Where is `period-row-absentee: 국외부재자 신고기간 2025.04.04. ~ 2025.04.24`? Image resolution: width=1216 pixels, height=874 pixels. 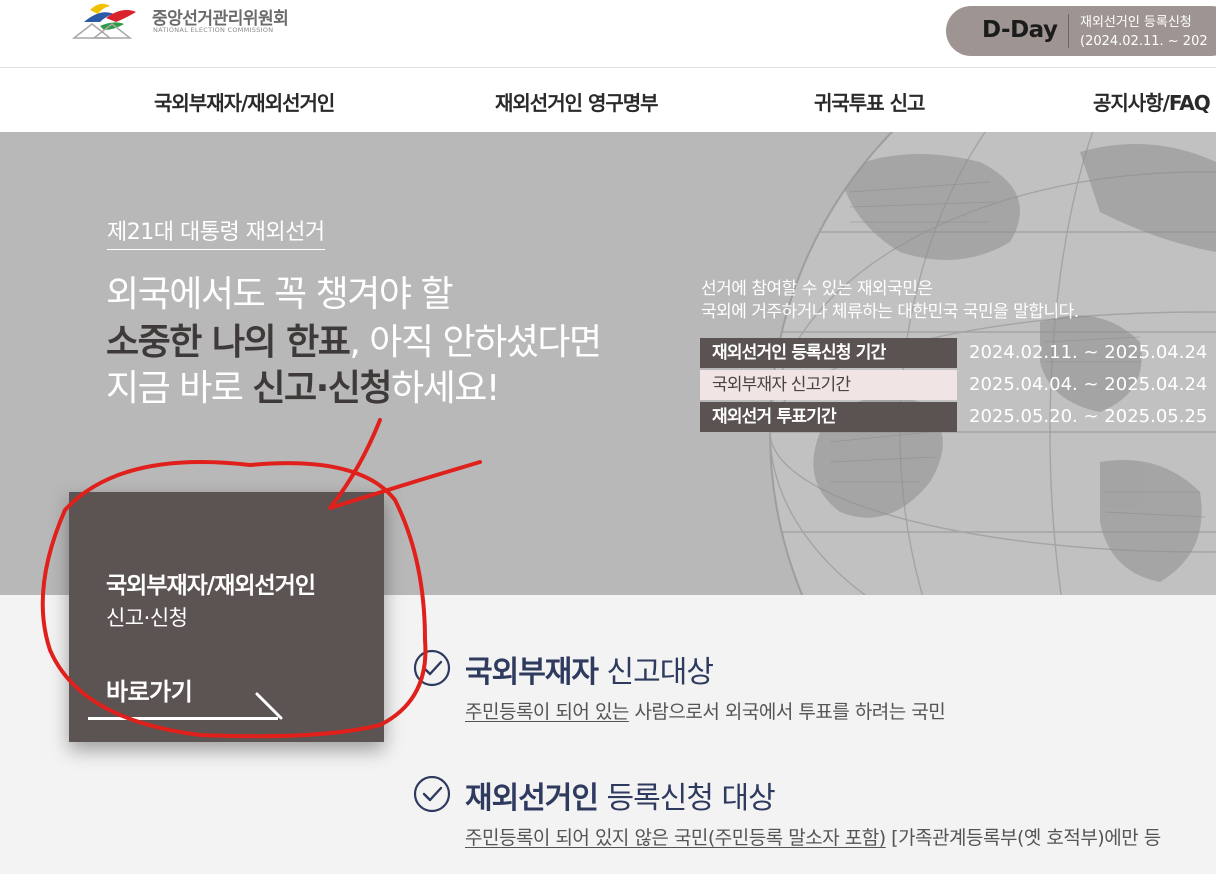
period-row-absentee: 국외부재자 신고기간 2025.04.04. ~ 2025.04.24 is located at coordinates (958, 385).